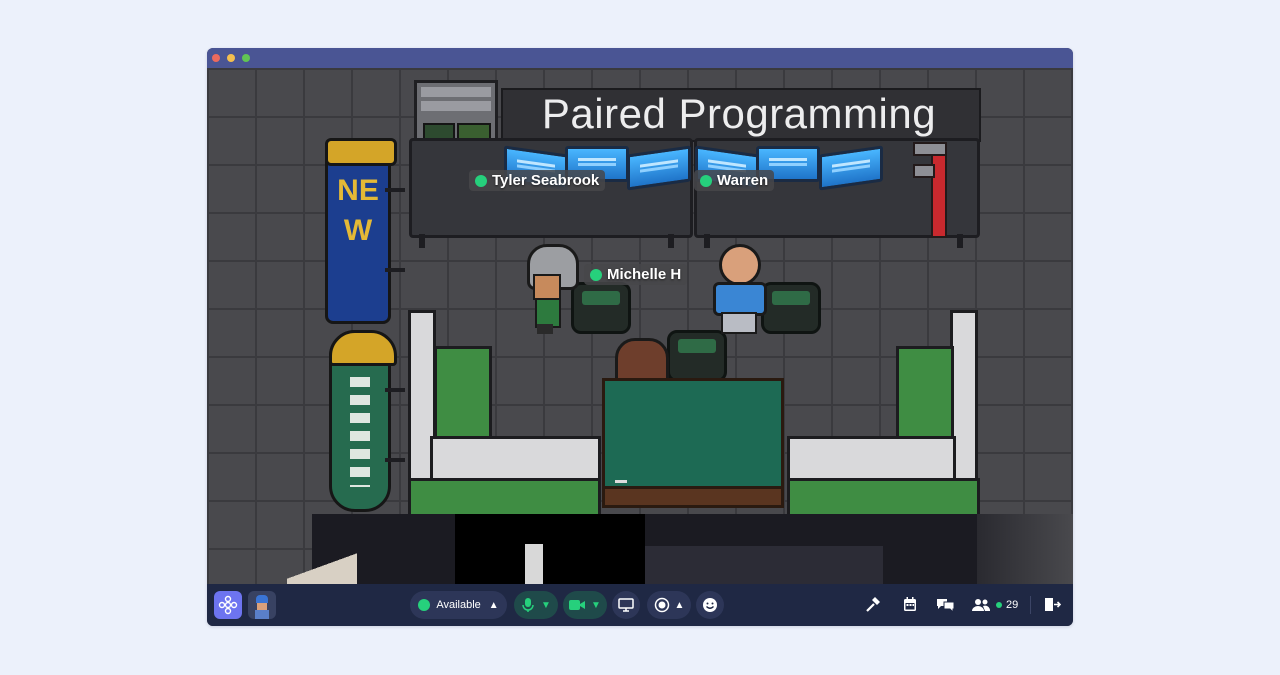  What do you see at coordinates (231, 58) in the screenshot?
I see `minimize-window-dot` at bounding box center [231, 58].